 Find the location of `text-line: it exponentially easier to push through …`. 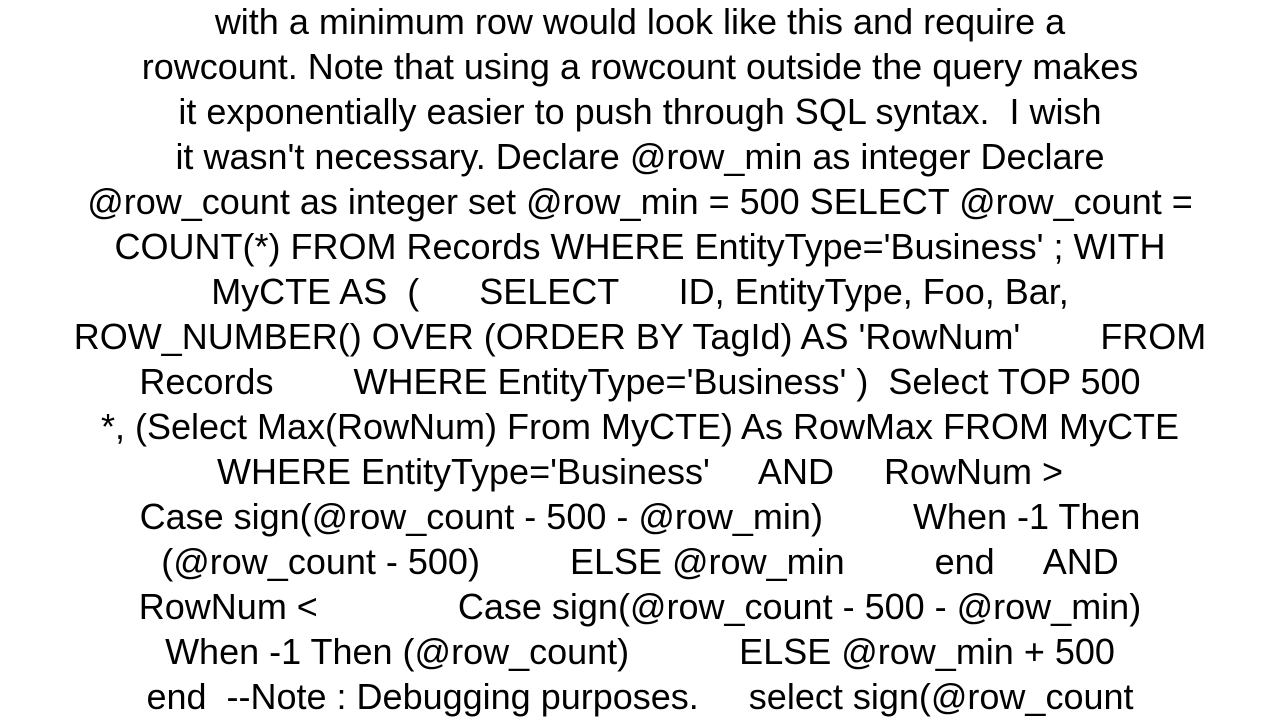

text-line: it exponentially easier to push through … is located at coordinates (640, 111).